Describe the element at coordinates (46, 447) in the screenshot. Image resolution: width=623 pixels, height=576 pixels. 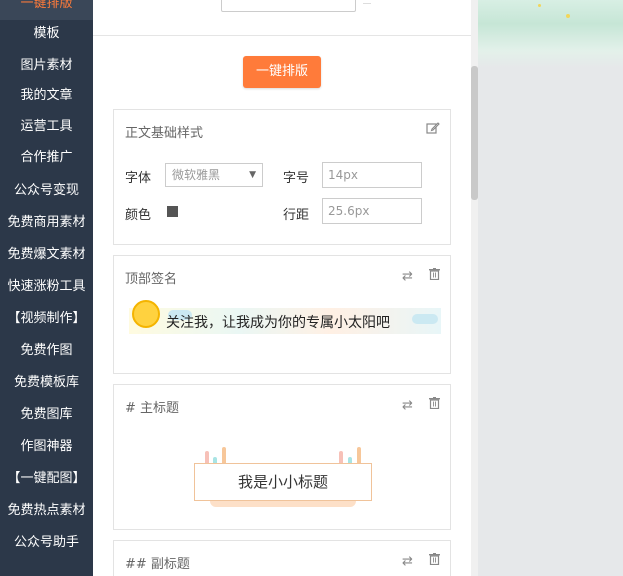
I see `sidebar-item-design-tool: 作图神器` at that location.